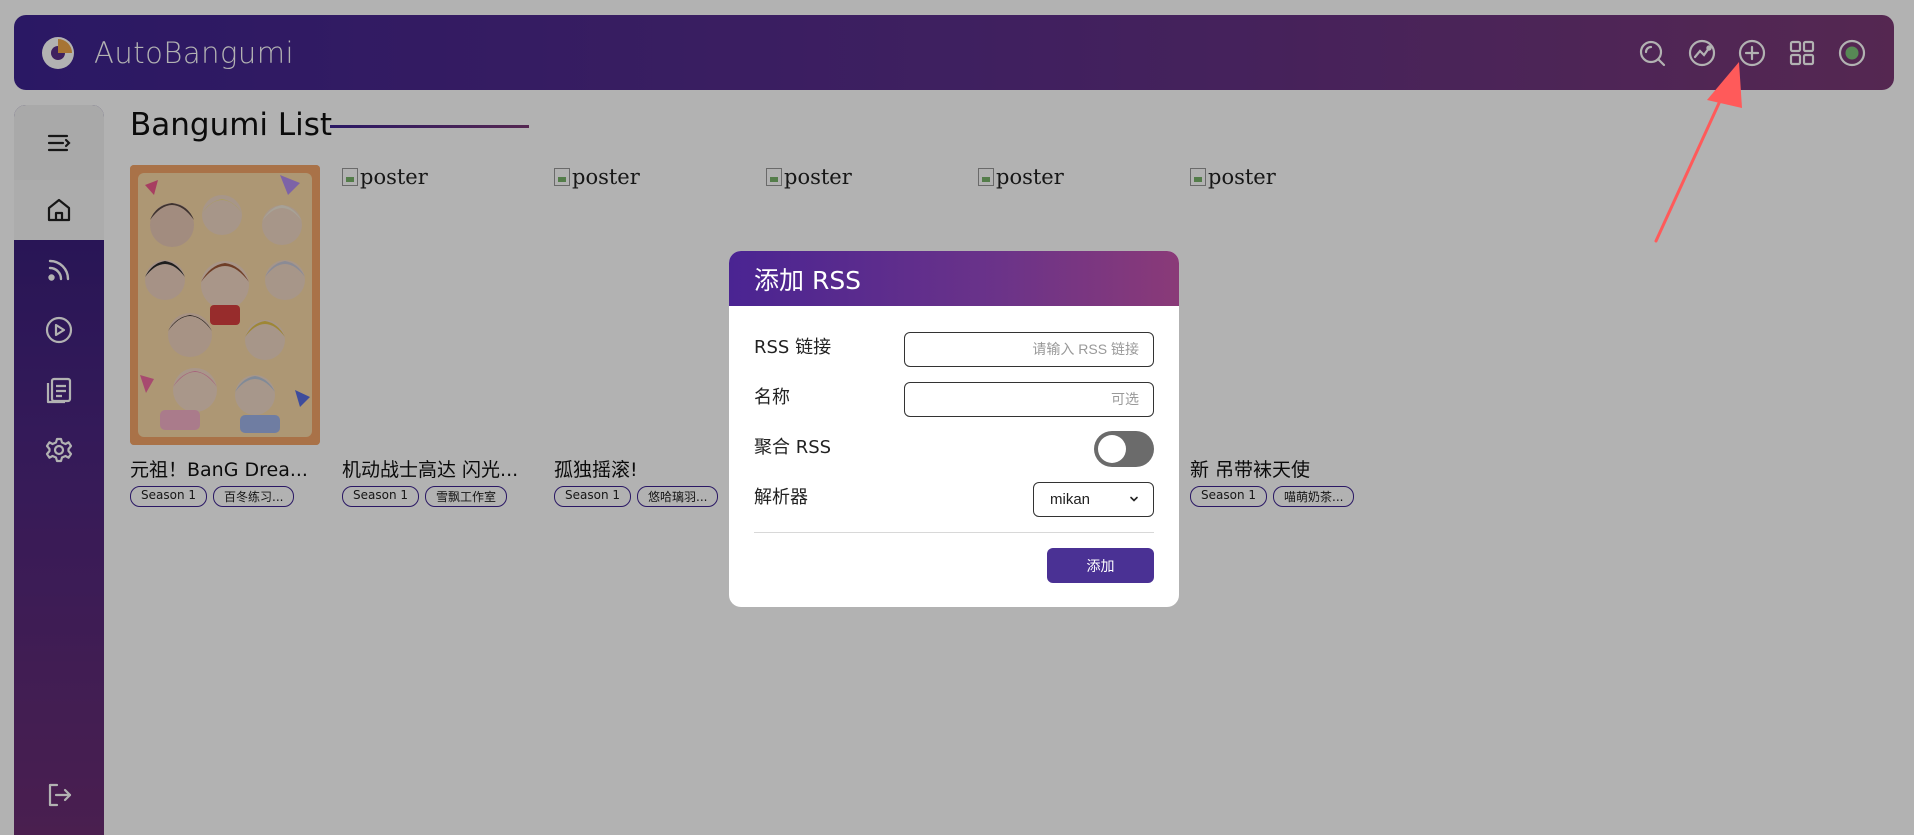  Describe the element at coordinates (793, 347) in the screenshot. I see `rss-link-label: RSS 链接` at that location.